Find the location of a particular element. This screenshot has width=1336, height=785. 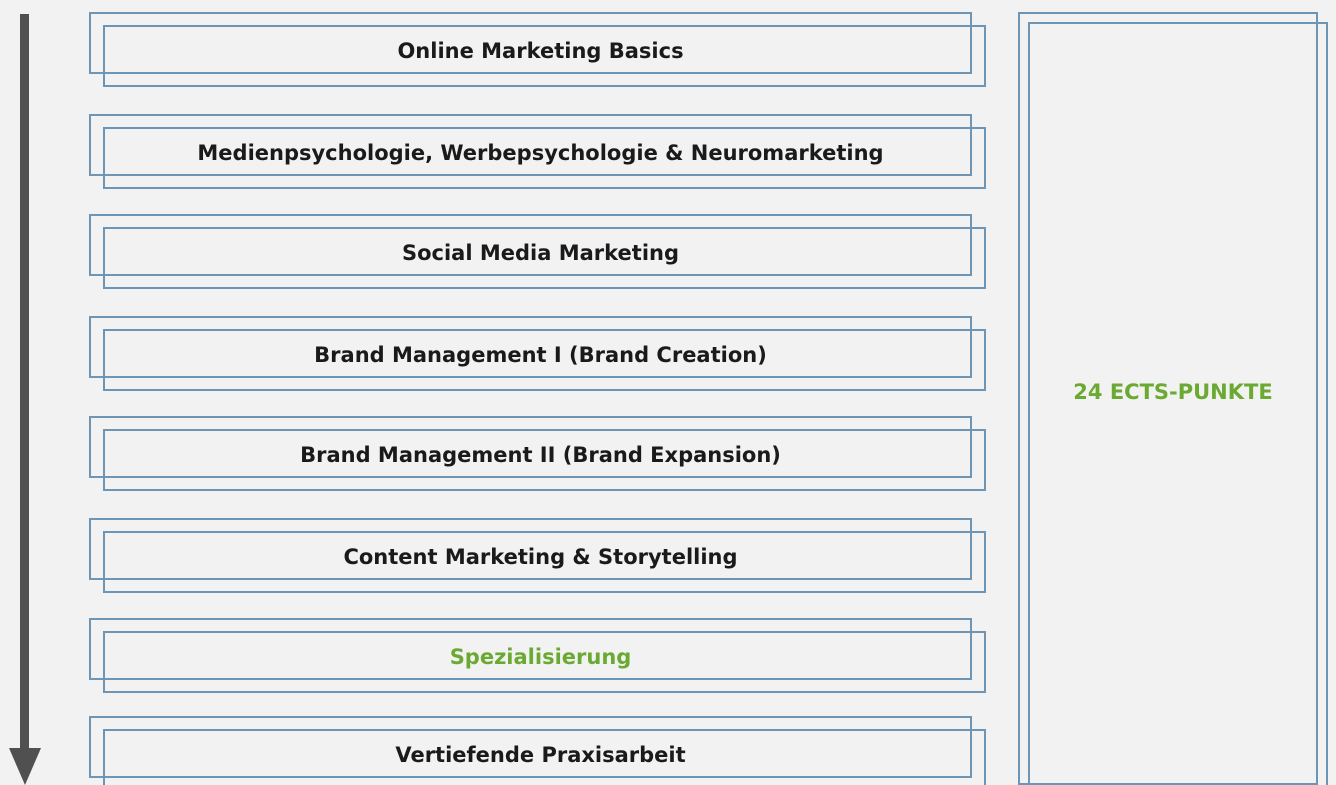

module-box-social-media-marketing: Social Media Marketing is located at coordinates (537, 251).